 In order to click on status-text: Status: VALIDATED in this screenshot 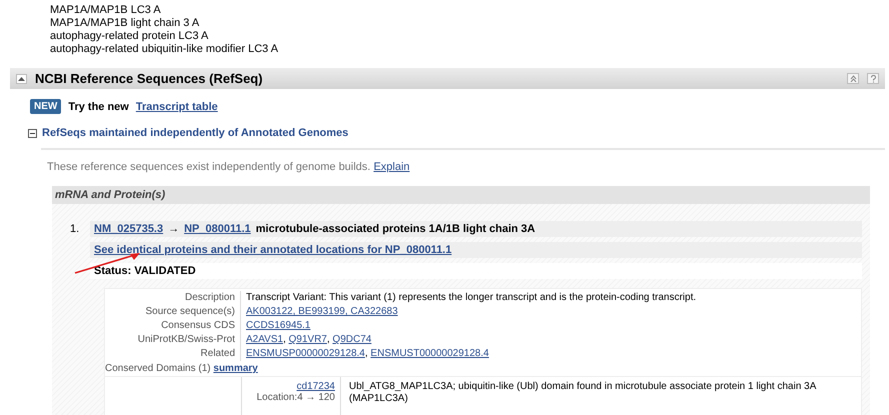, I will do `click(145, 271)`.